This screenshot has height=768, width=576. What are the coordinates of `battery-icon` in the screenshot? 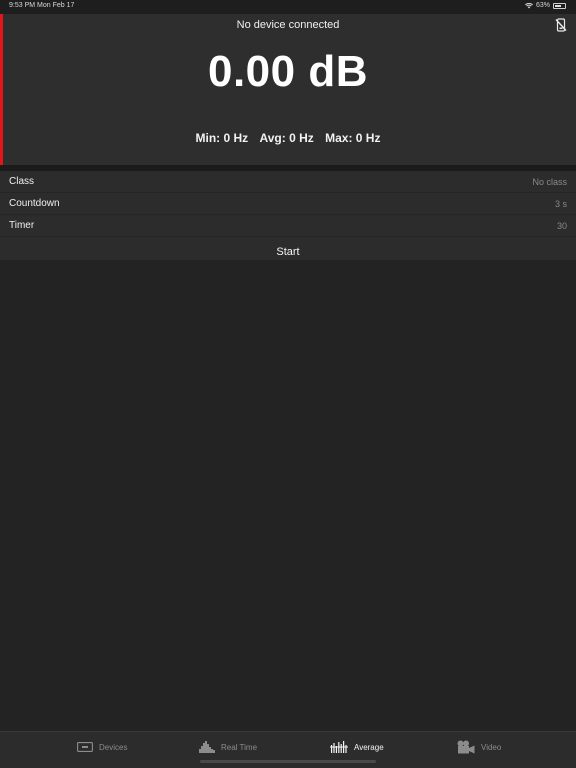 It's located at (559, 5).